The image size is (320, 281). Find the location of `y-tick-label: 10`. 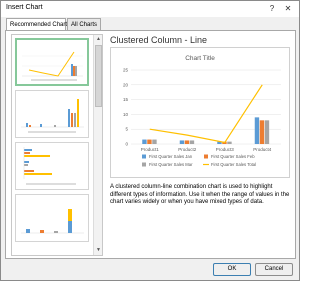

y-tick-label: 10 is located at coordinates (126, 114).